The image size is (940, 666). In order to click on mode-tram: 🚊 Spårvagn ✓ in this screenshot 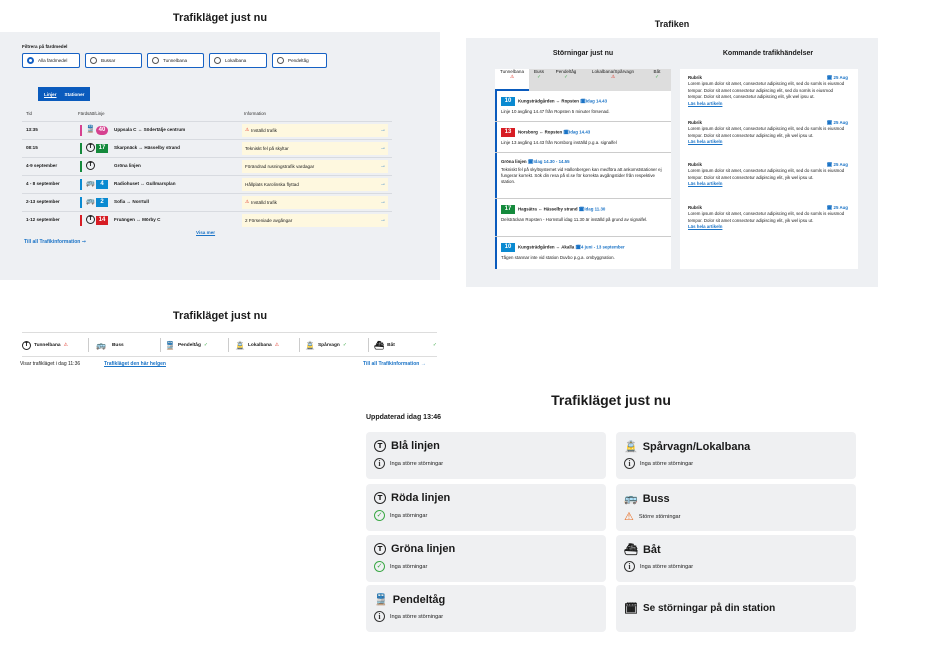, I will do `click(326, 345)`.